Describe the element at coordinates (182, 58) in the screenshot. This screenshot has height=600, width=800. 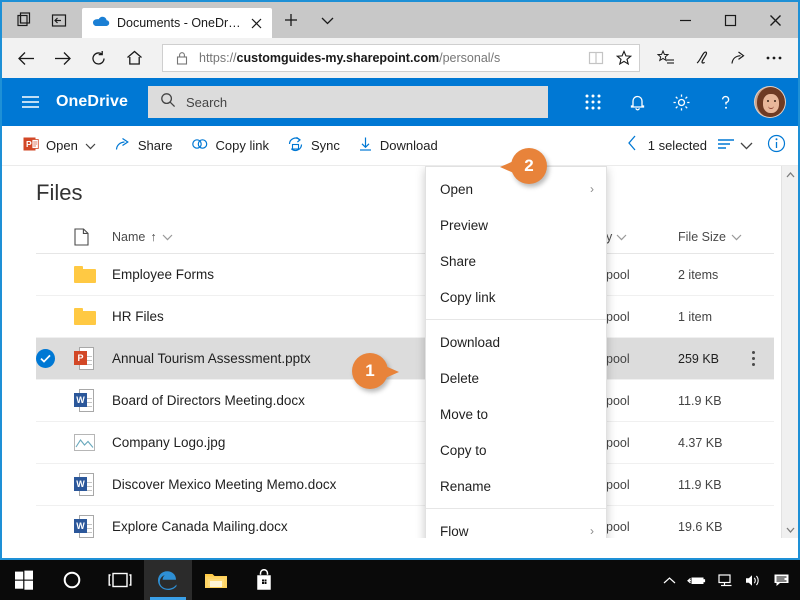
I see `lock-icon` at that location.